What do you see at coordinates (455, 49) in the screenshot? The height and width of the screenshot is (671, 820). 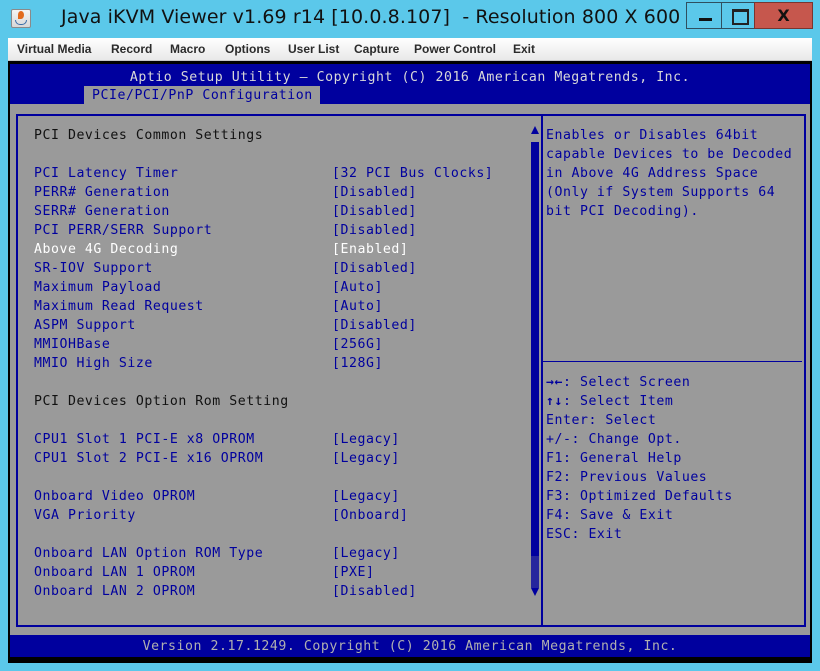 I see `menu-power-control: Power Control` at bounding box center [455, 49].